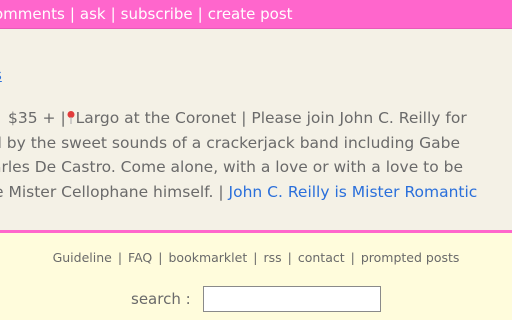  Describe the element at coordinates (161, 299) in the screenshot. I see `search-label: search :` at that location.